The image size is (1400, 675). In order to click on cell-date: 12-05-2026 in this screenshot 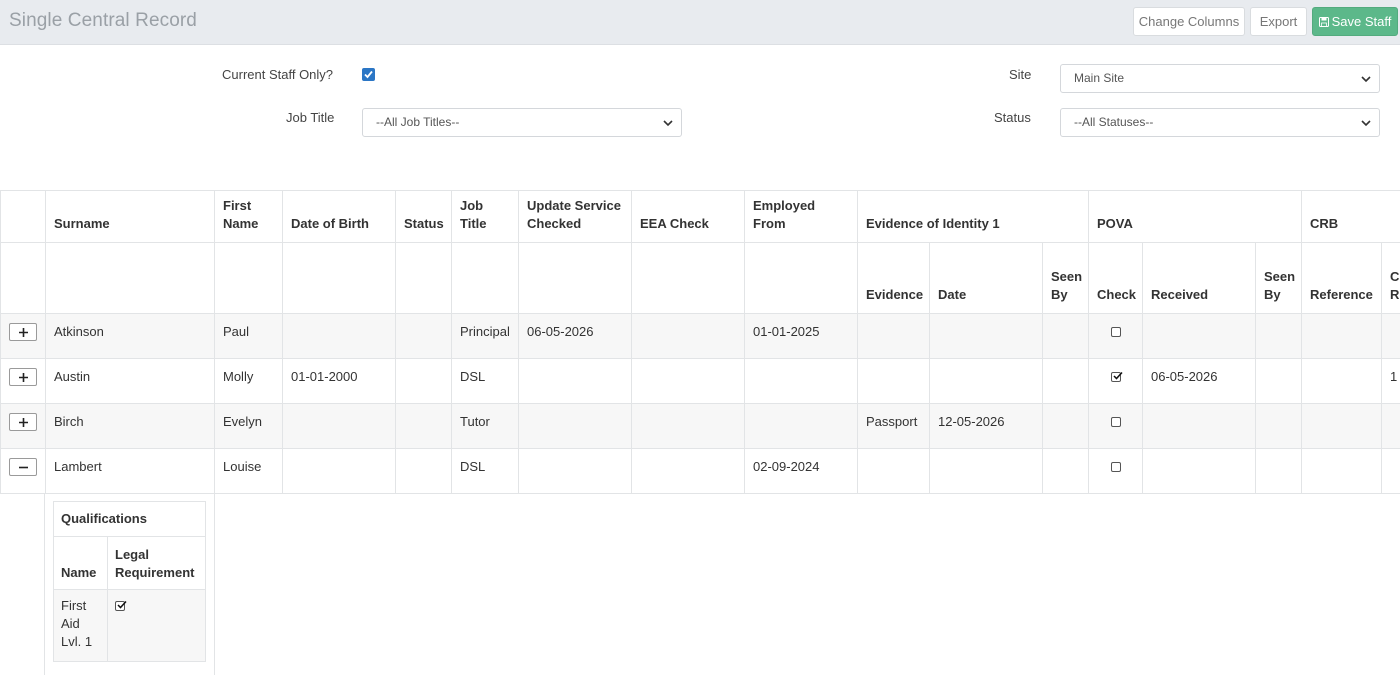, I will do `click(986, 426)`.